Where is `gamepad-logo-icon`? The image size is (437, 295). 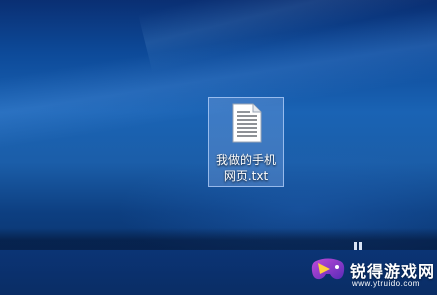 gamepad-logo-icon is located at coordinates (328, 269).